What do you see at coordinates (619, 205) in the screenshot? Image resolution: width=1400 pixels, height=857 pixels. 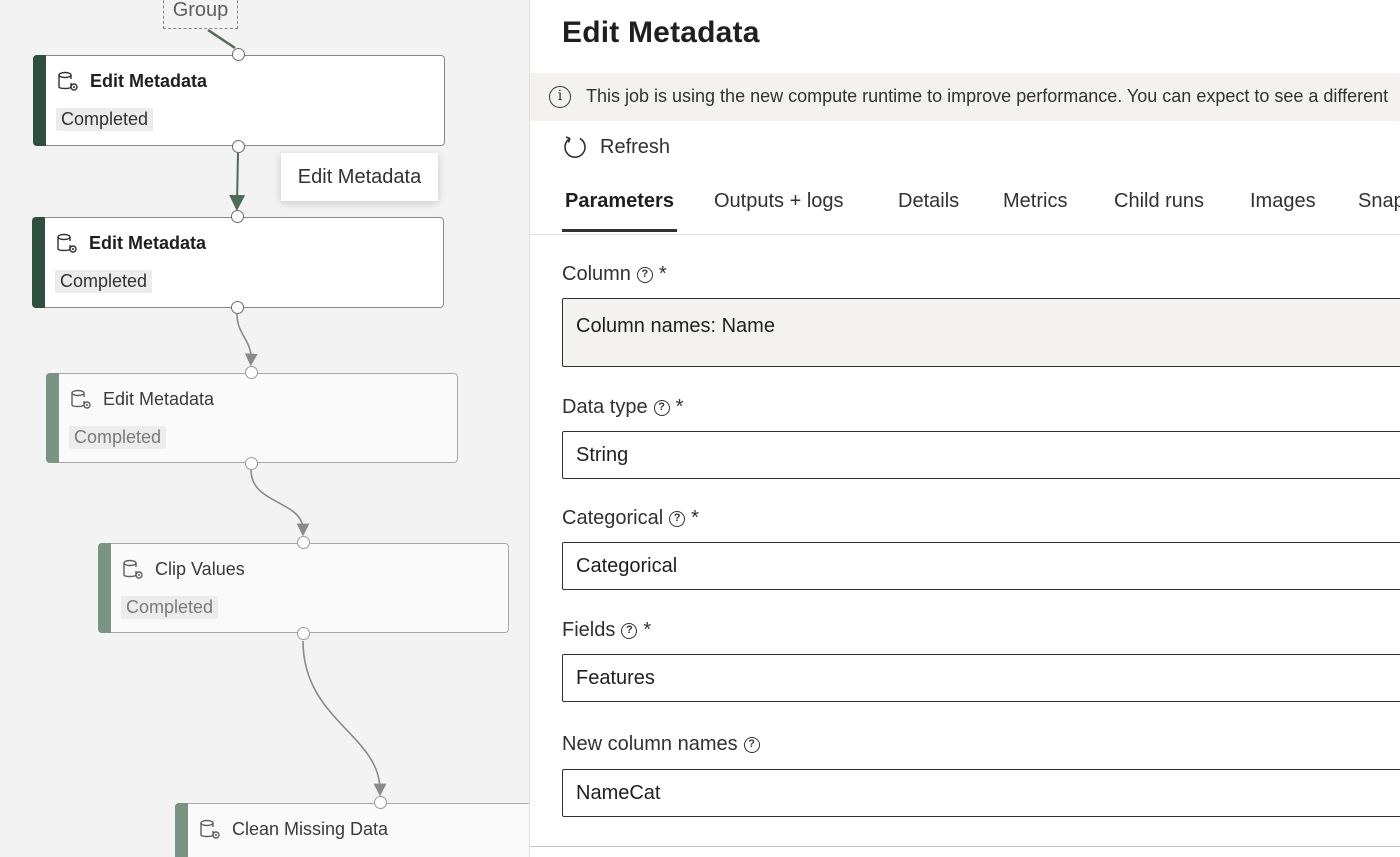 I see `tab-parameters: Parameters` at bounding box center [619, 205].